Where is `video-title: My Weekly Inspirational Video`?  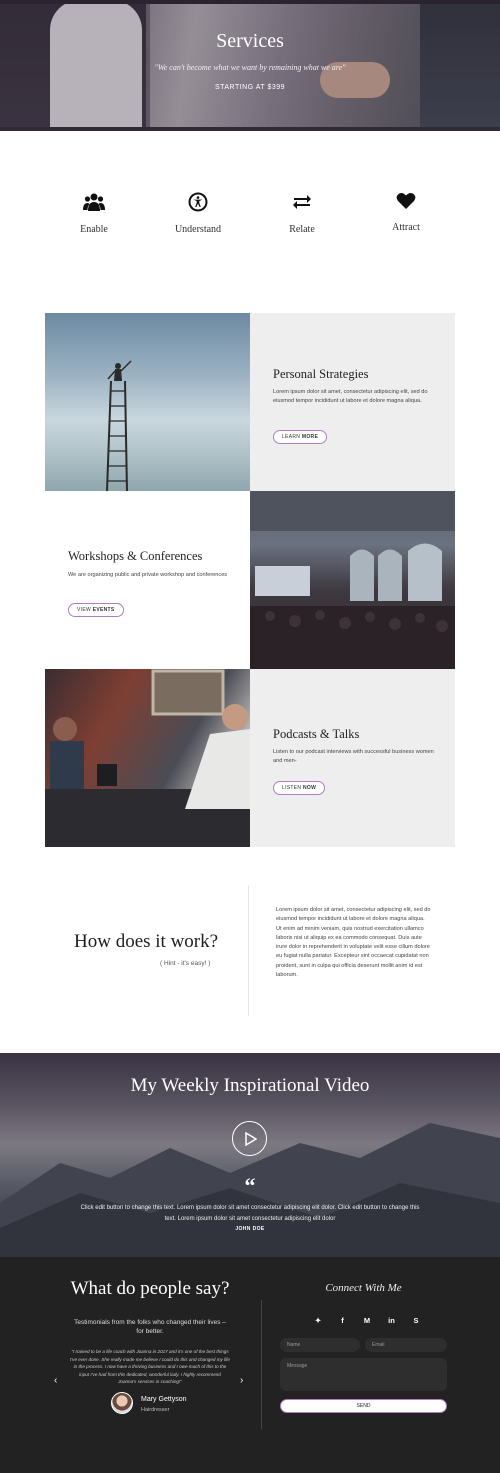
video-title: My Weekly Inspirational Video is located at coordinates (250, 1085).